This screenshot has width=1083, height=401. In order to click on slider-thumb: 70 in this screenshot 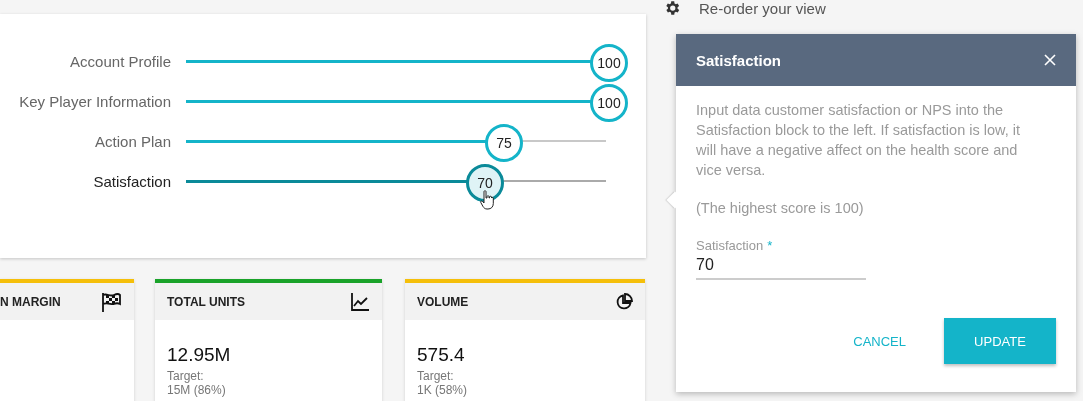, I will do `click(485, 183)`.